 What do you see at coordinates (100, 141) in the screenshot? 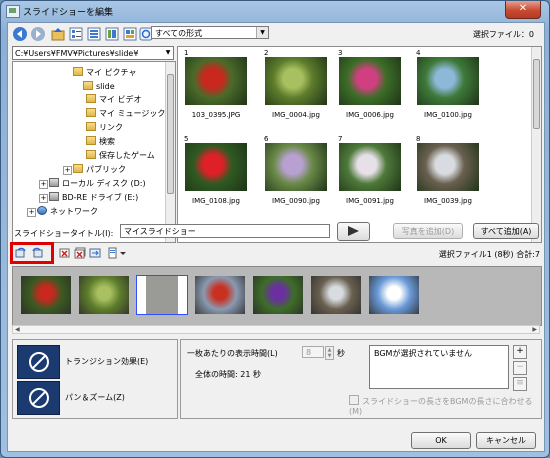
I see `tree-item-search: 検索` at bounding box center [100, 141].